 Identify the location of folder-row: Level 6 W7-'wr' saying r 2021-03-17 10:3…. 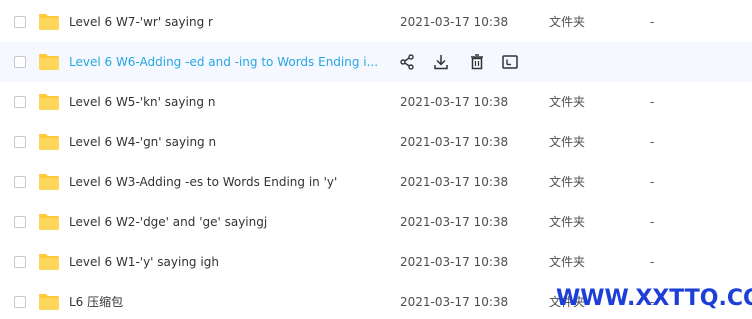
(376, 22).